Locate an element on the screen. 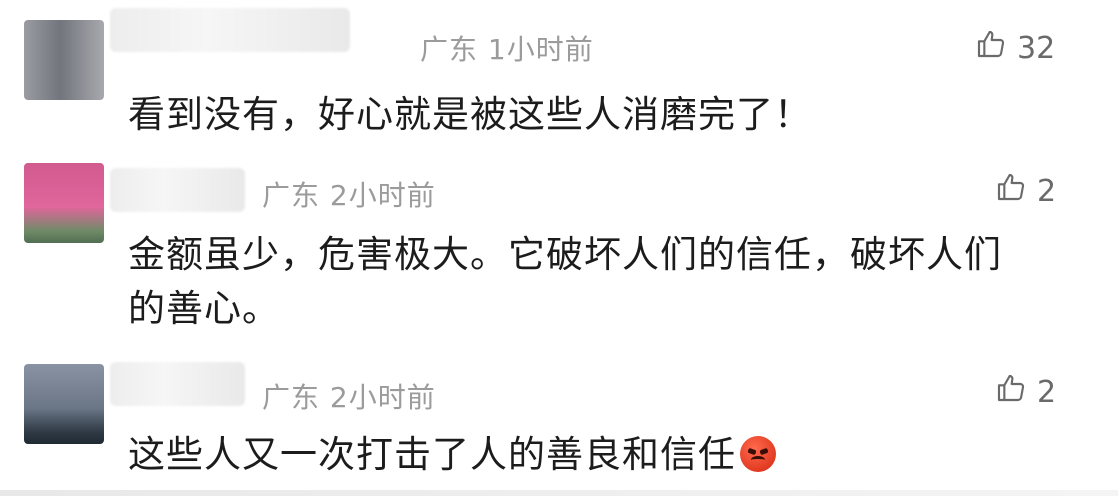 The width and height of the screenshot is (1118, 496). comment-text-line: 看到没有，好心就是被这些人消磨完了！ is located at coordinates (470, 114).